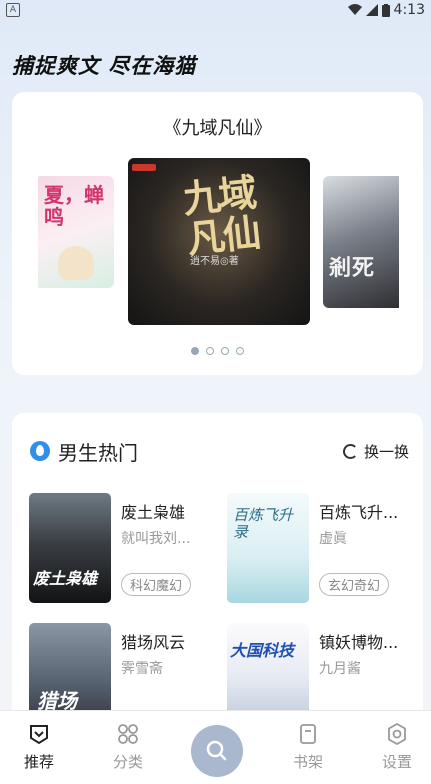 The image size is (431, 784). Describe the element at coordinates (262, 650) in the screenshot. I see `cover-title-text: 大国科技` at that location.